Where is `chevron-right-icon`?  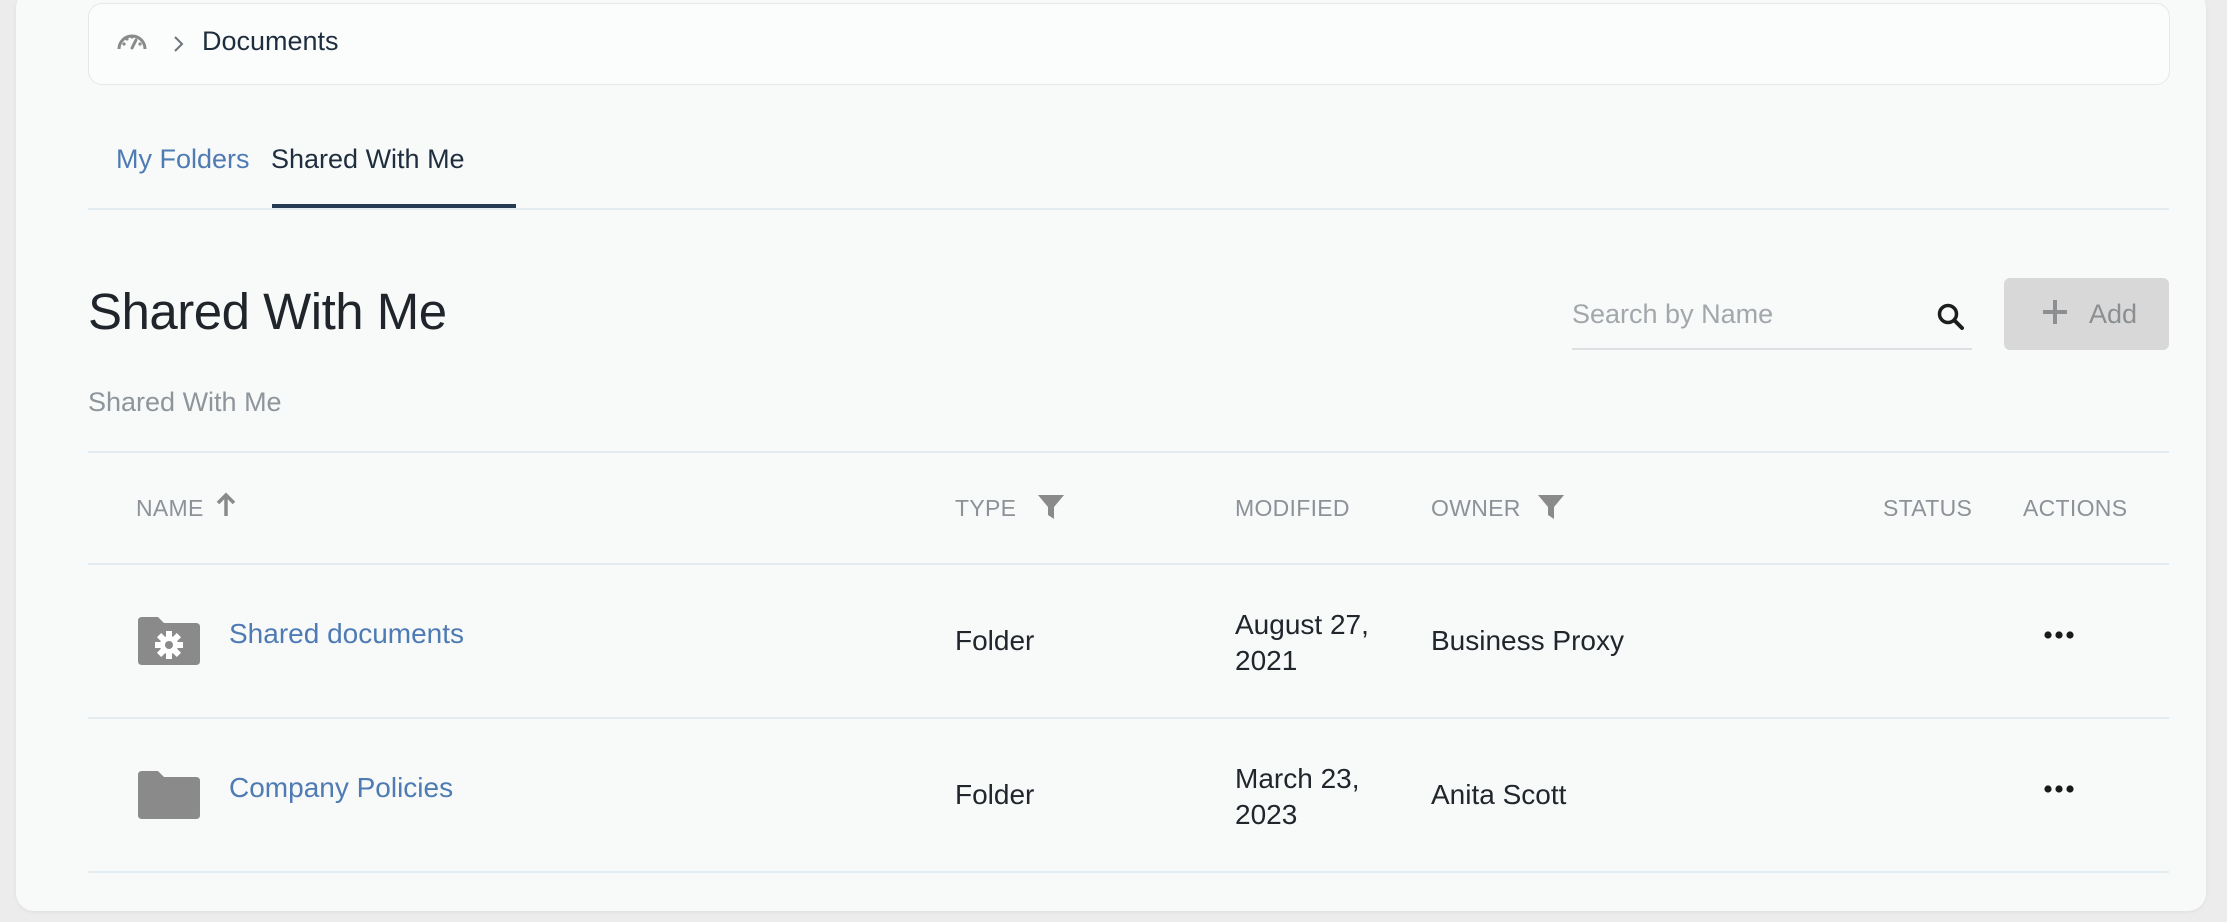
chevron-right-icon is located at coordinates (178, 46).